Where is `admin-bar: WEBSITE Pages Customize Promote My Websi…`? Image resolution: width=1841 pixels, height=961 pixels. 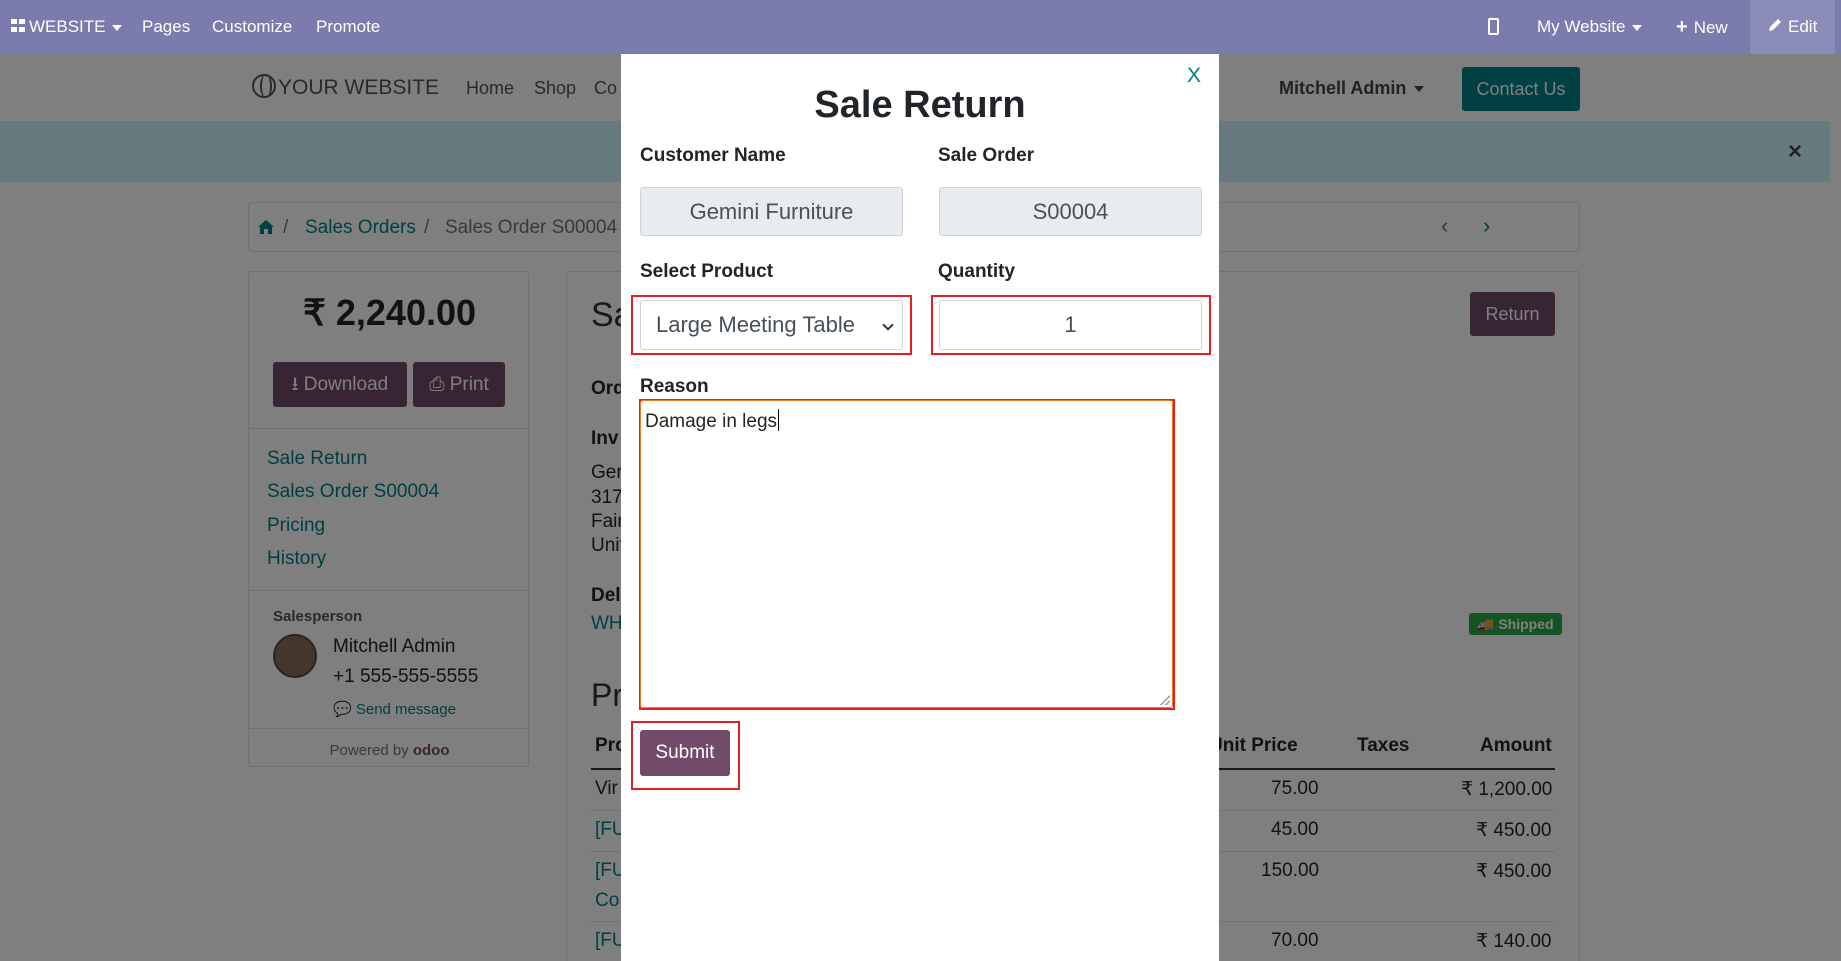 admin-bar: WEBSITE Pages Customize Promote My Websi… is located at coordinates (920, 27).